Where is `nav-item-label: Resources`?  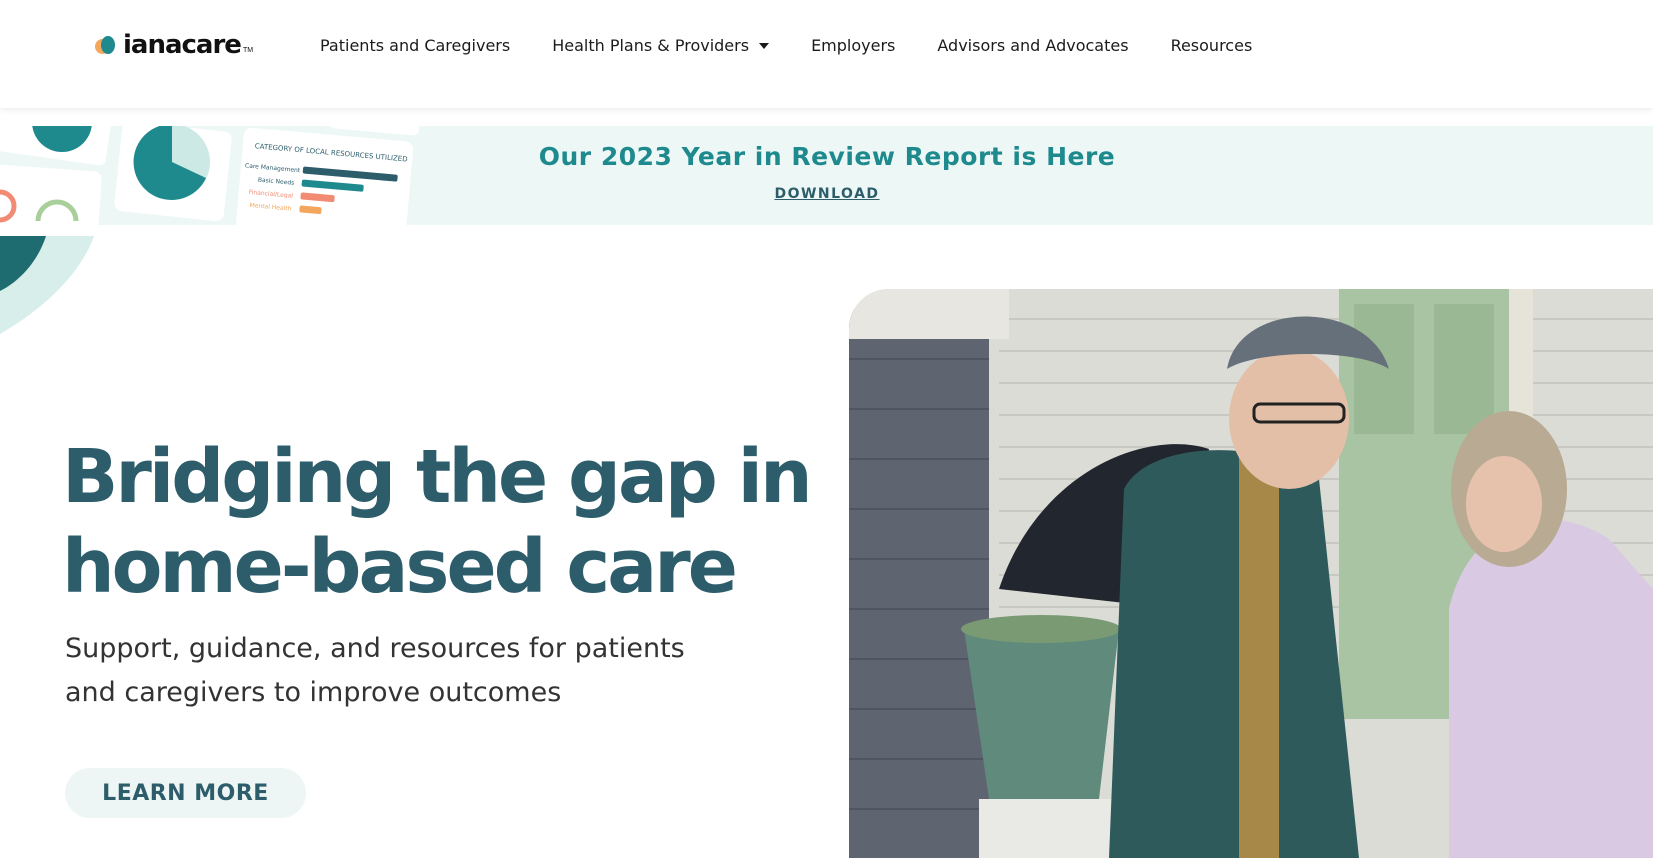
nav-item-label: Resources is located at coordinates (1211, 45).